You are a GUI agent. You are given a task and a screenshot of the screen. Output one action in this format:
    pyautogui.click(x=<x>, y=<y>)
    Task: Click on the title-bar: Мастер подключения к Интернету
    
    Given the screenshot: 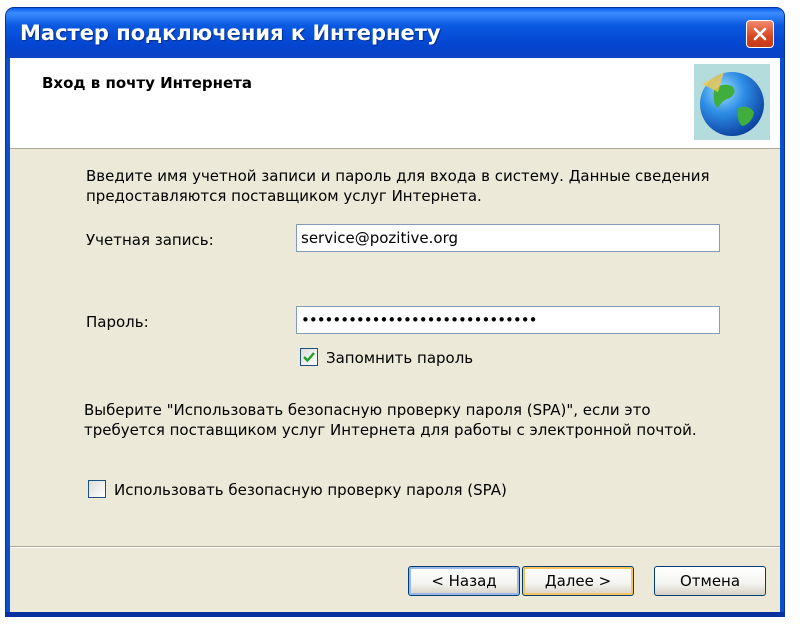 What is the action you would take?
    pyautogui.click(x=395, y=33)
    